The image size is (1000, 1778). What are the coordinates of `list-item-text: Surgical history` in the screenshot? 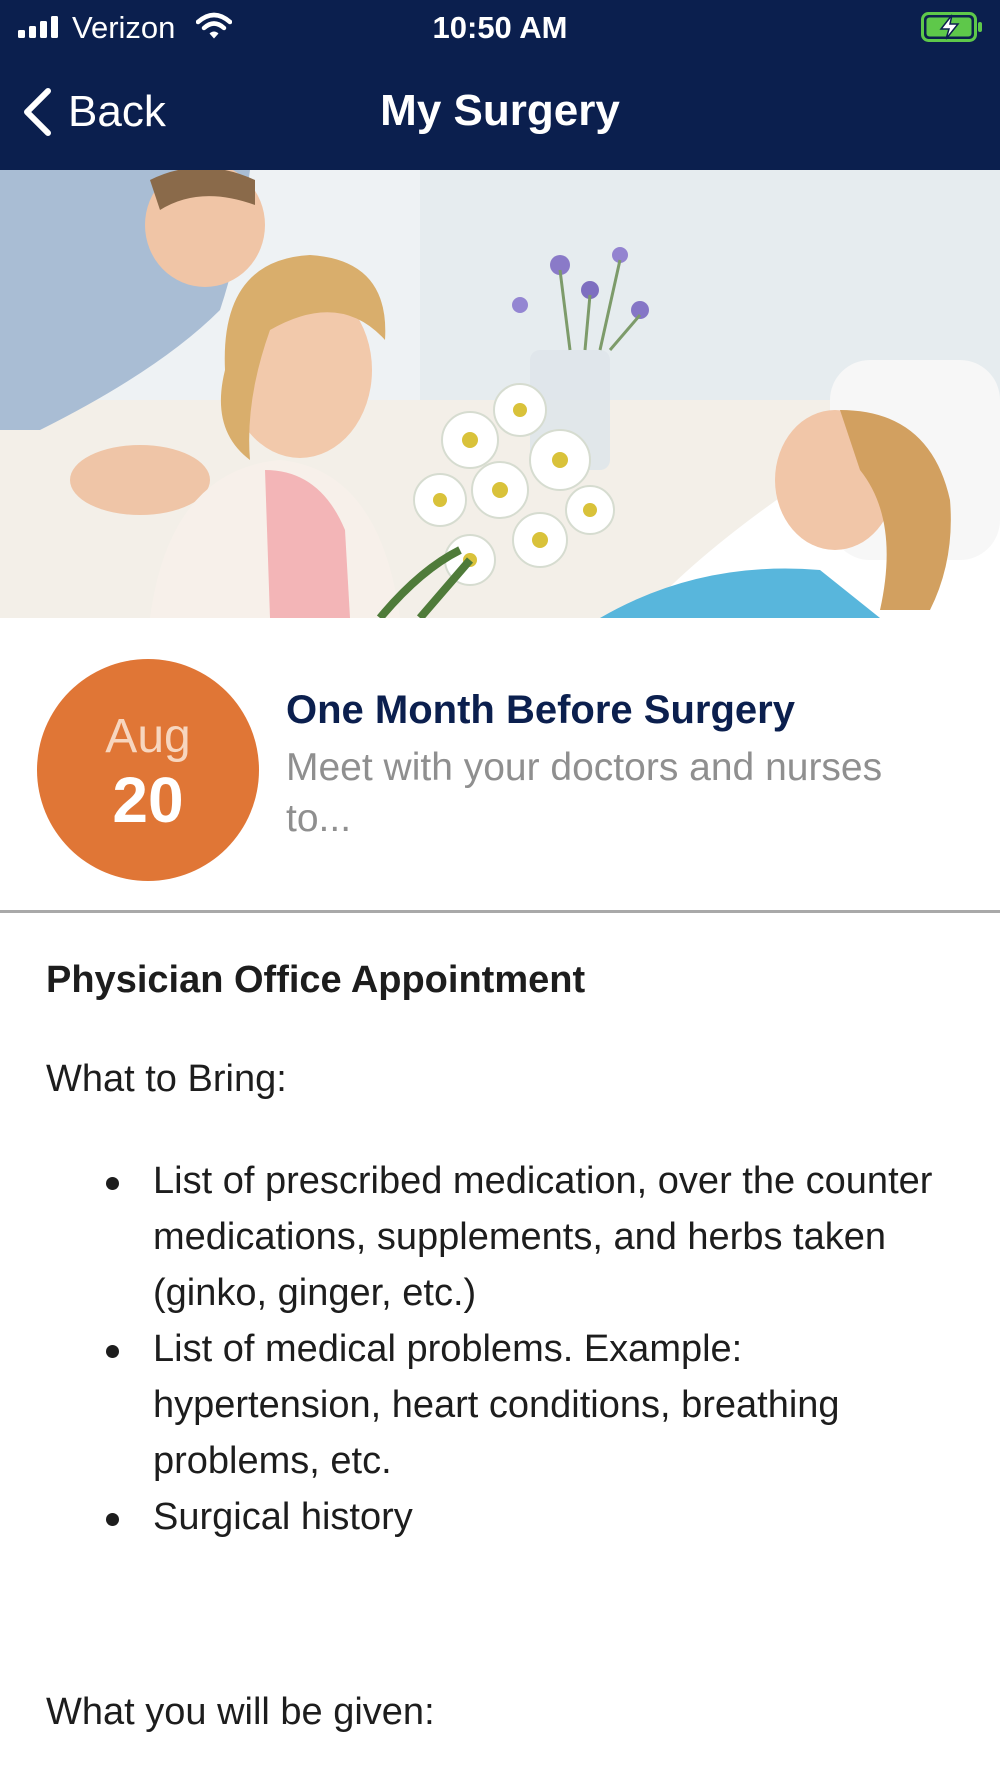 It's located at (283, 1517).